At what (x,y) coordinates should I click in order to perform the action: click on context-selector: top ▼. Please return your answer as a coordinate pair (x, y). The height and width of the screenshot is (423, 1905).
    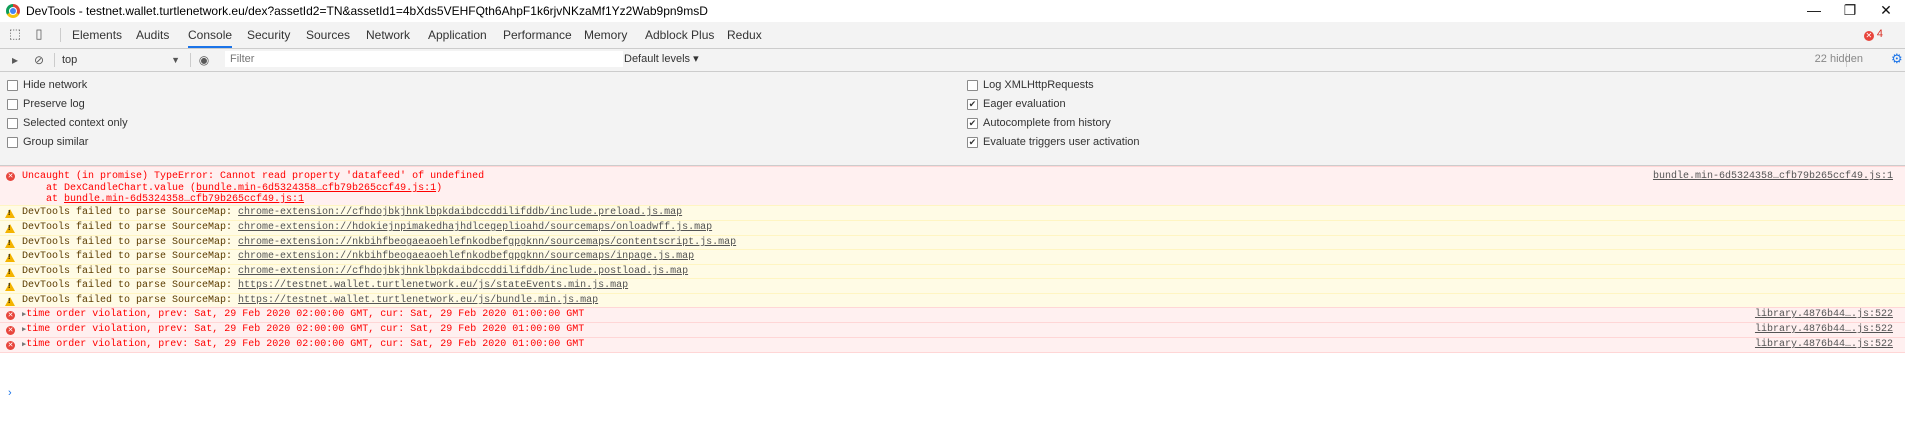
    Looking at the image, I should click on (122, 60).